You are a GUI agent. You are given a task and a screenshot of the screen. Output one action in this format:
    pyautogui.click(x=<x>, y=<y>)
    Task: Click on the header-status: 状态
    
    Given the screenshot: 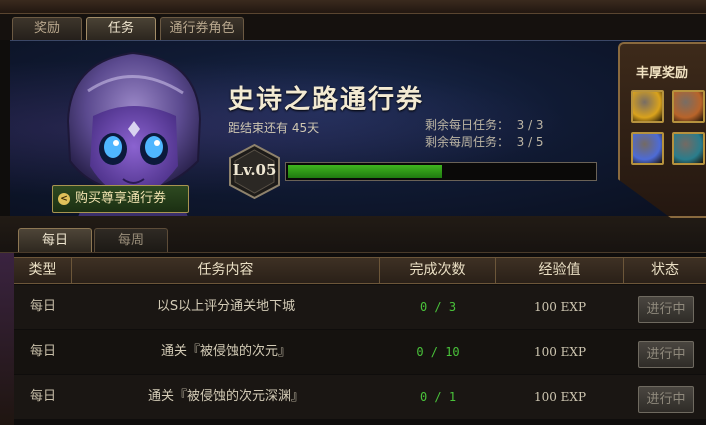 What is the action you would take?
    pyautogui.click(x=665, y=270)
    